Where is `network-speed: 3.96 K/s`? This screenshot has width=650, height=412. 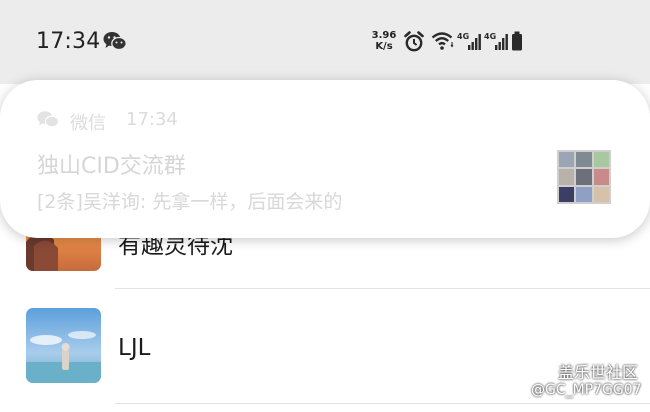
network-speed: 3.96 K/s is located at coordinates (384, 41).